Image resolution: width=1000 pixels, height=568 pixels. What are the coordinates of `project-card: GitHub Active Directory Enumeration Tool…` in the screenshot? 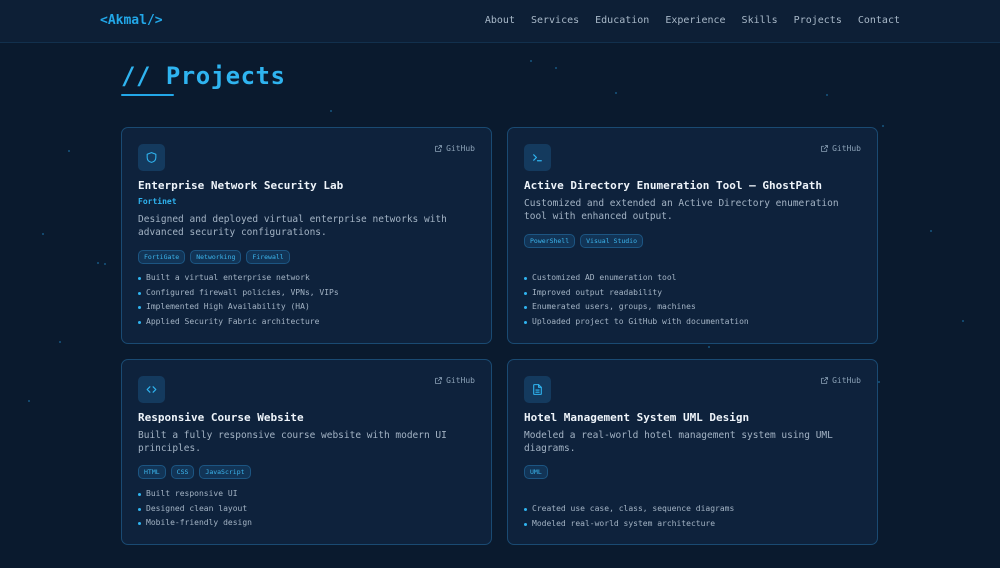 It's located at (692, 235).